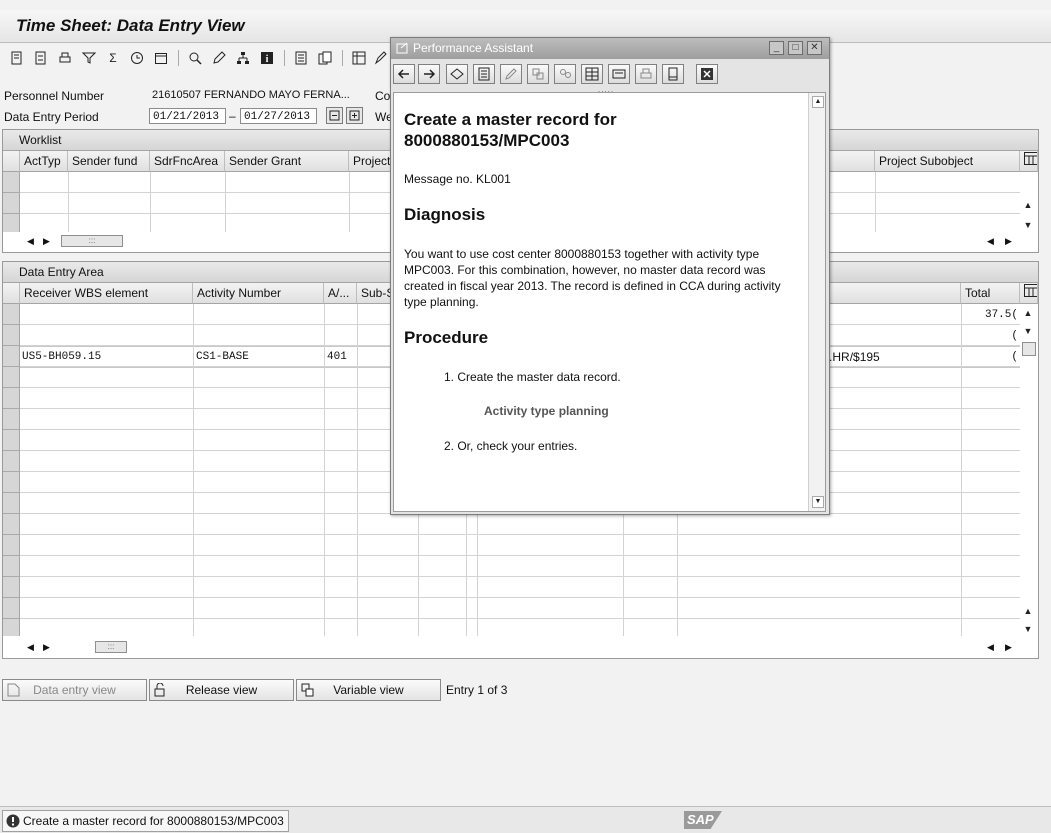 The height and width of the screenshot is (833, 1051). Describe the element at coordinates (1028, 331) in the screenshot. I see `entry-scroll-down: ▼` at that location.